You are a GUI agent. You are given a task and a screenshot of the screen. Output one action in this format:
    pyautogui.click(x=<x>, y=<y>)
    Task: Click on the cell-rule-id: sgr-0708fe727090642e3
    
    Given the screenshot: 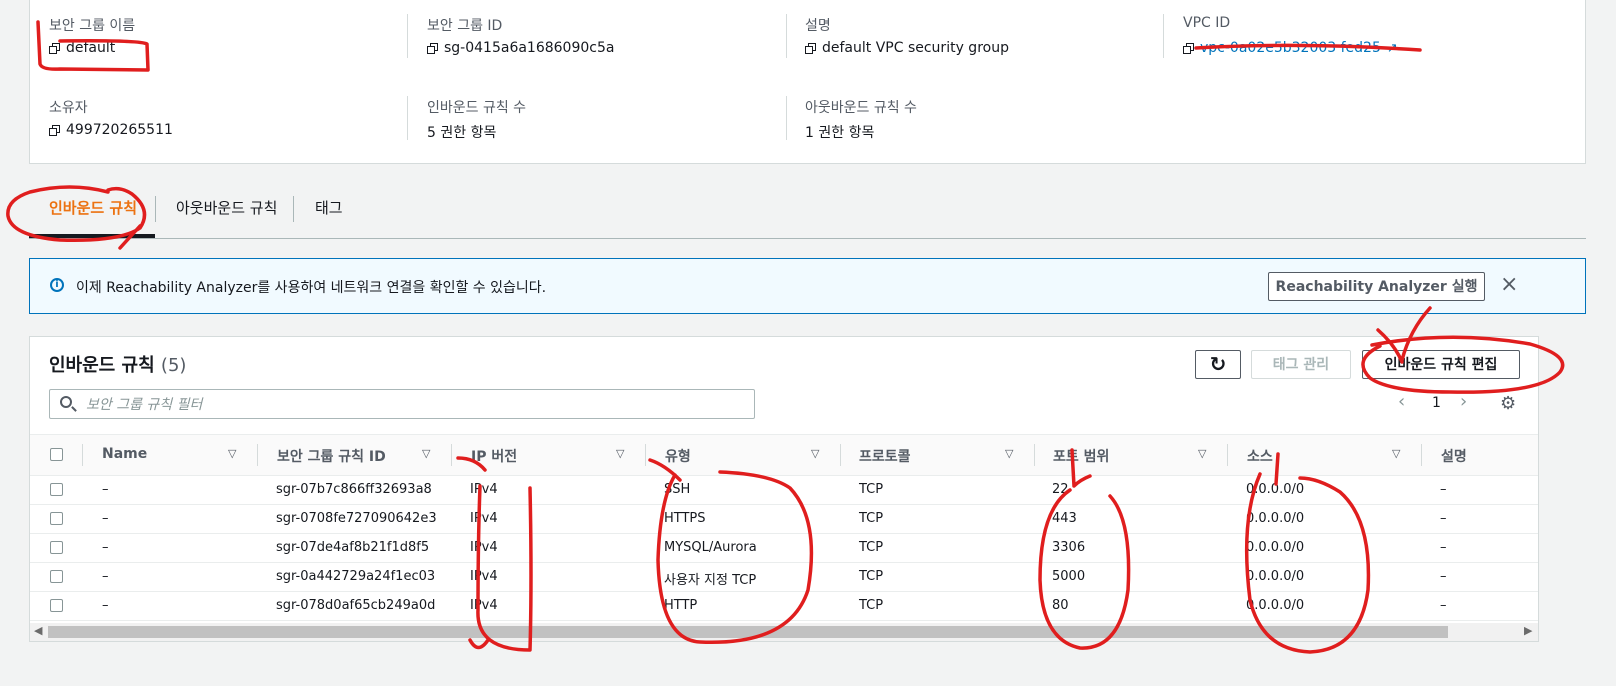 What is the action you would take?
    pyautogui.click(x=356, y=518)
    